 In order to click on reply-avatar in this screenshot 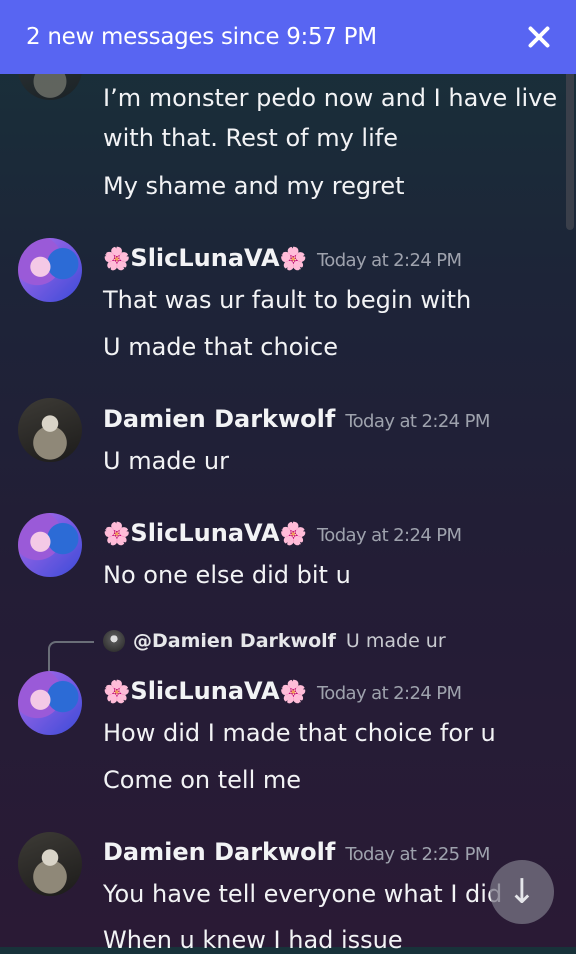, I will do `click(114, 641)`.